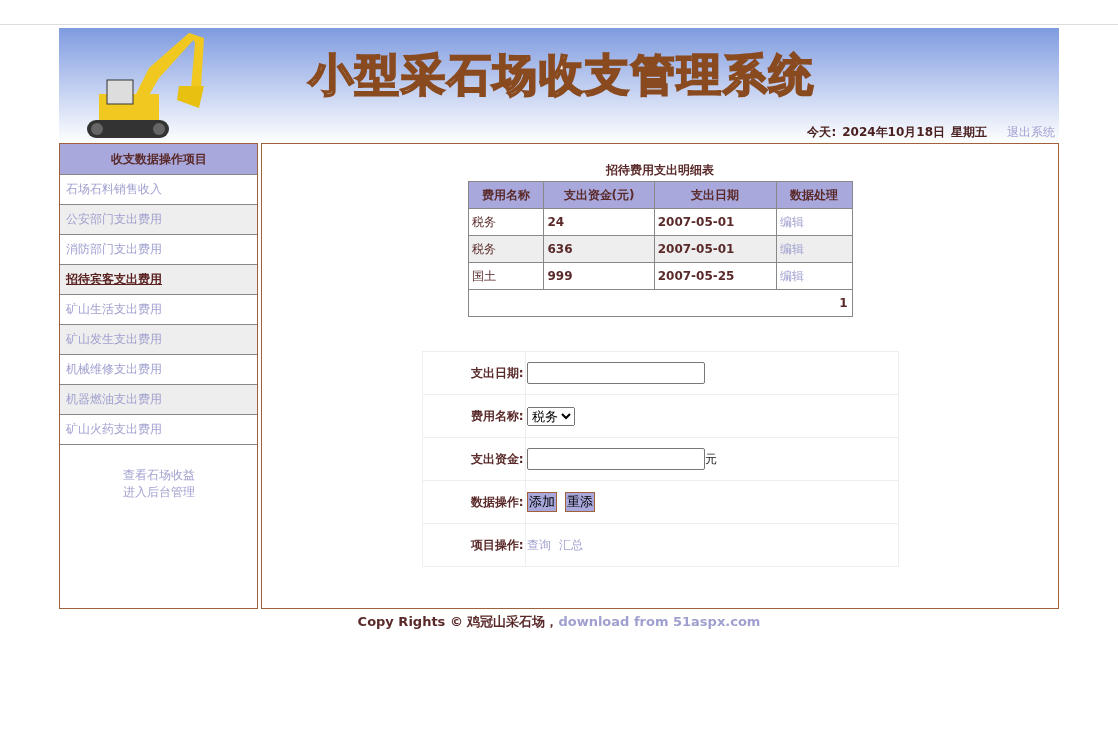  What do you see at coordinates (497, 372) in the screenshot?
I see `form-label: 支出日期:` at bounding box center [497, 372].